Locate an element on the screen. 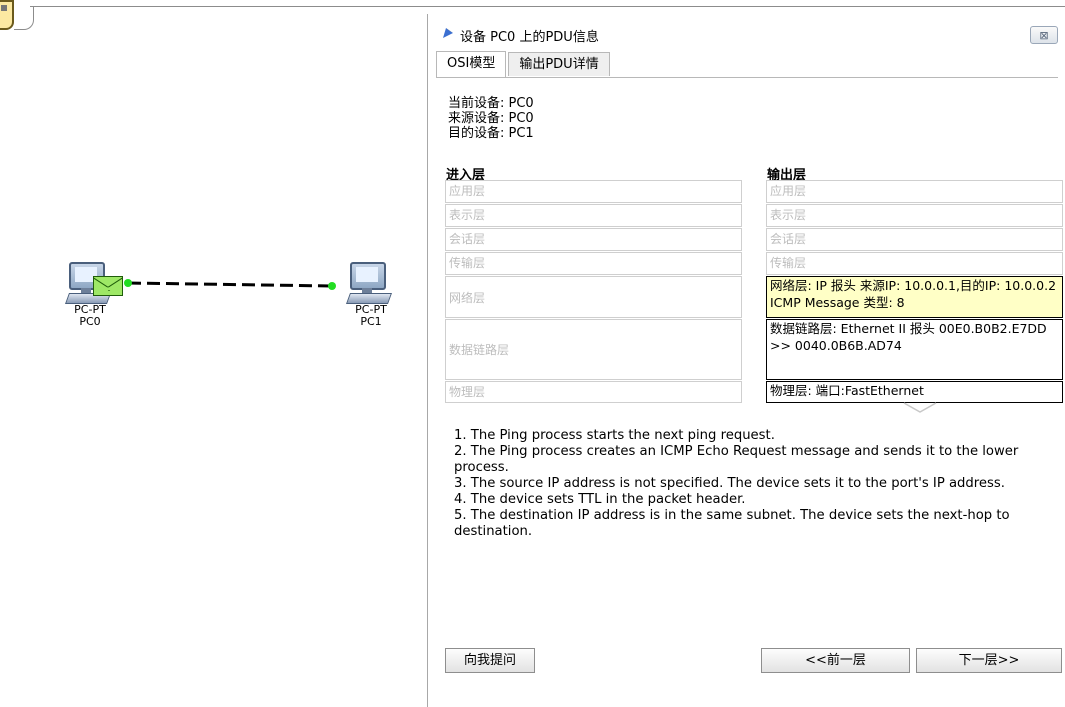 Image resolution: width=1065 pixels, height=707 pixels. current-device: 当前设备: PC0 is located at coordinates (491, 103).